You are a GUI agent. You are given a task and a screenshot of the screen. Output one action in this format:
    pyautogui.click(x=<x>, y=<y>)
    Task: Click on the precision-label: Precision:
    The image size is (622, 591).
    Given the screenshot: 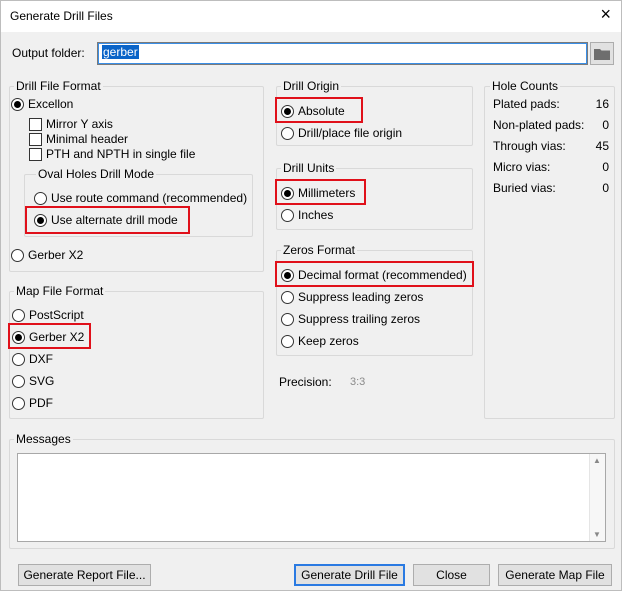 What is the action you would take?
    pyautogui.click(x=305, y=382)
    